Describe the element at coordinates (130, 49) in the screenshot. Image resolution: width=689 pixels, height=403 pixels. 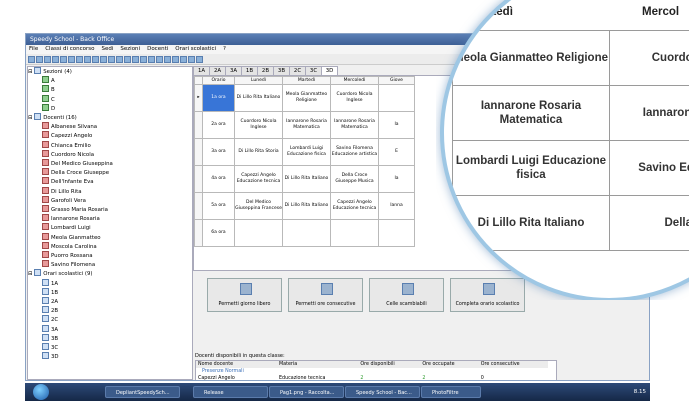
I see `menu-sezioni: Sezioni` at that location.